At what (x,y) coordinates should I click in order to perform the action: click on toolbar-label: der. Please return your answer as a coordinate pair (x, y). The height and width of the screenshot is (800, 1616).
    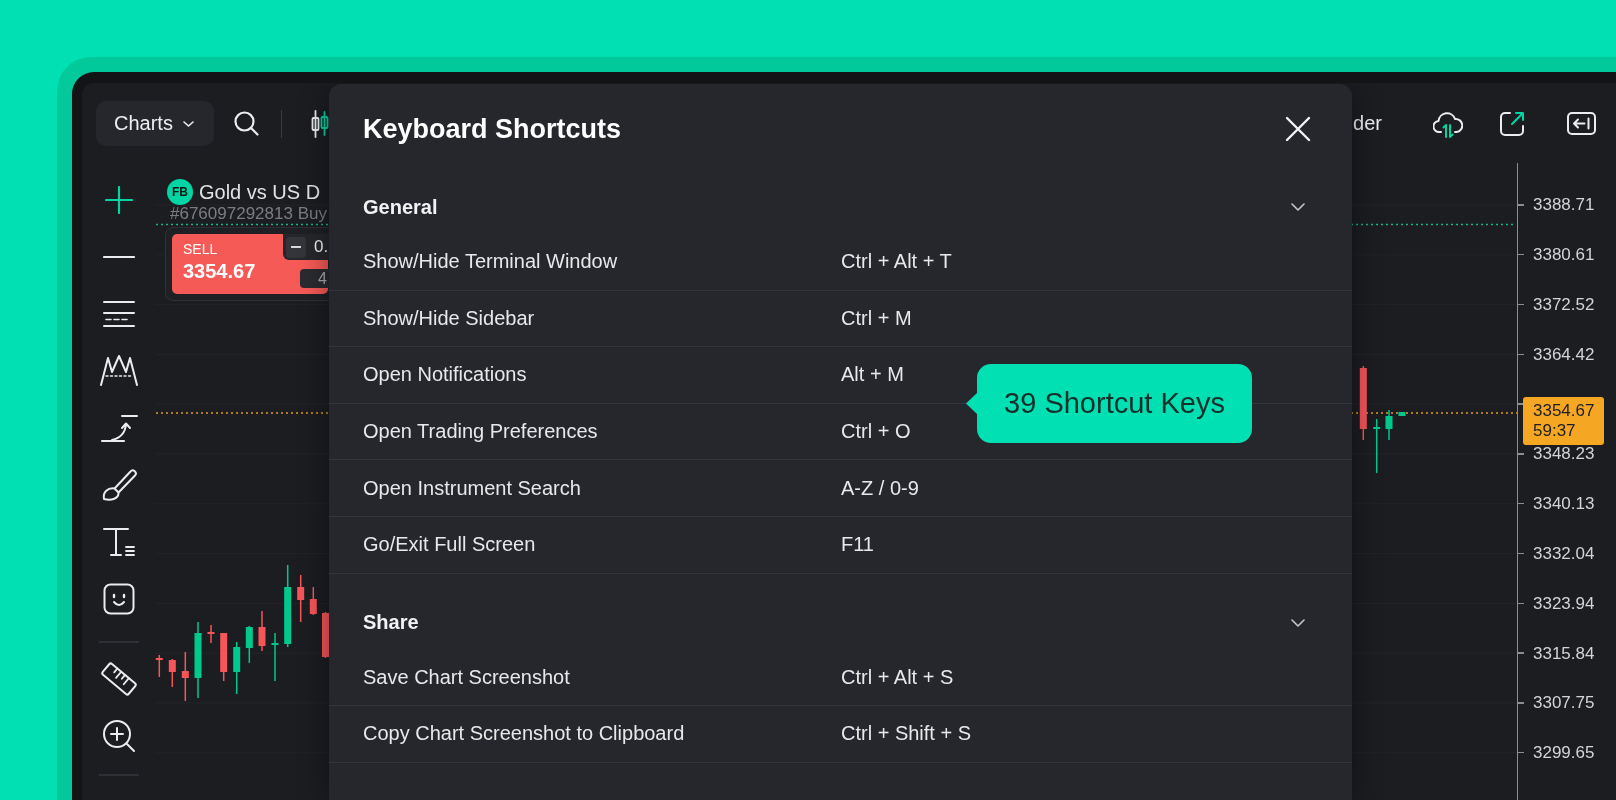
    Looking at the image, I should click on (1367, 123).